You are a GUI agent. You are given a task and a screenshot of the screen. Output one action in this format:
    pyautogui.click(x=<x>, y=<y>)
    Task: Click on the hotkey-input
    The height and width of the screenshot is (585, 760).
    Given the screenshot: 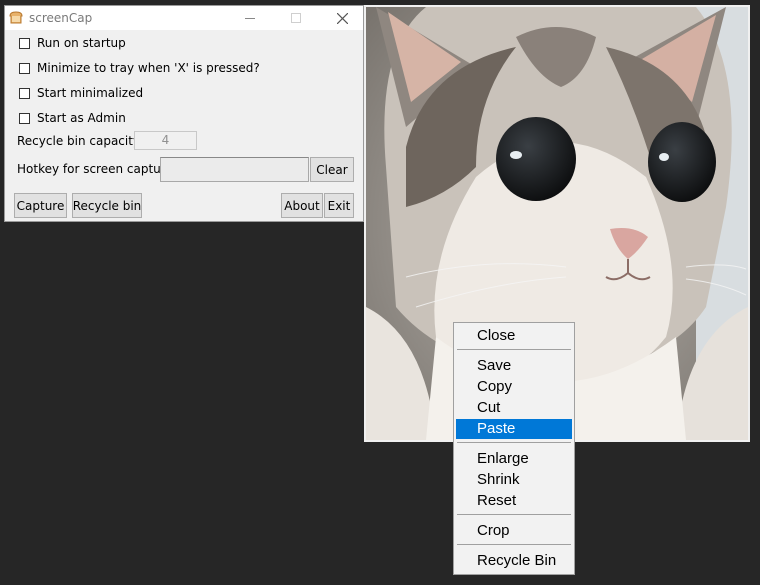 What is the action you would take?
    pyautogui.click(x=234, y=169)
    